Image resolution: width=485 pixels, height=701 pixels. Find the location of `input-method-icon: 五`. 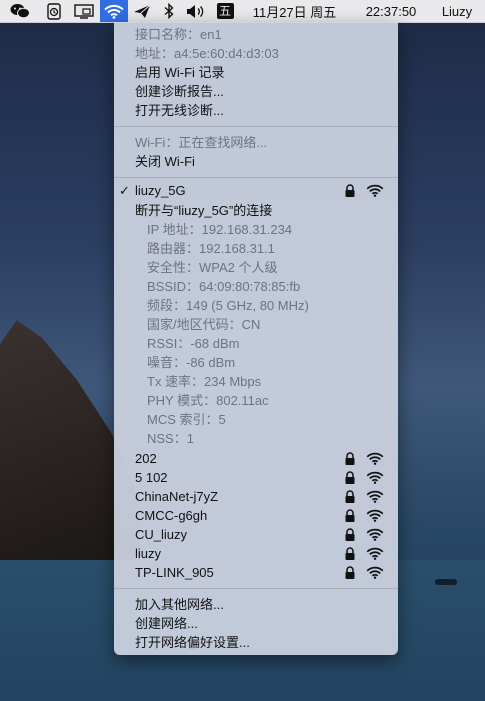

input-method-icon: 五 is located at coordinates (225, 11).